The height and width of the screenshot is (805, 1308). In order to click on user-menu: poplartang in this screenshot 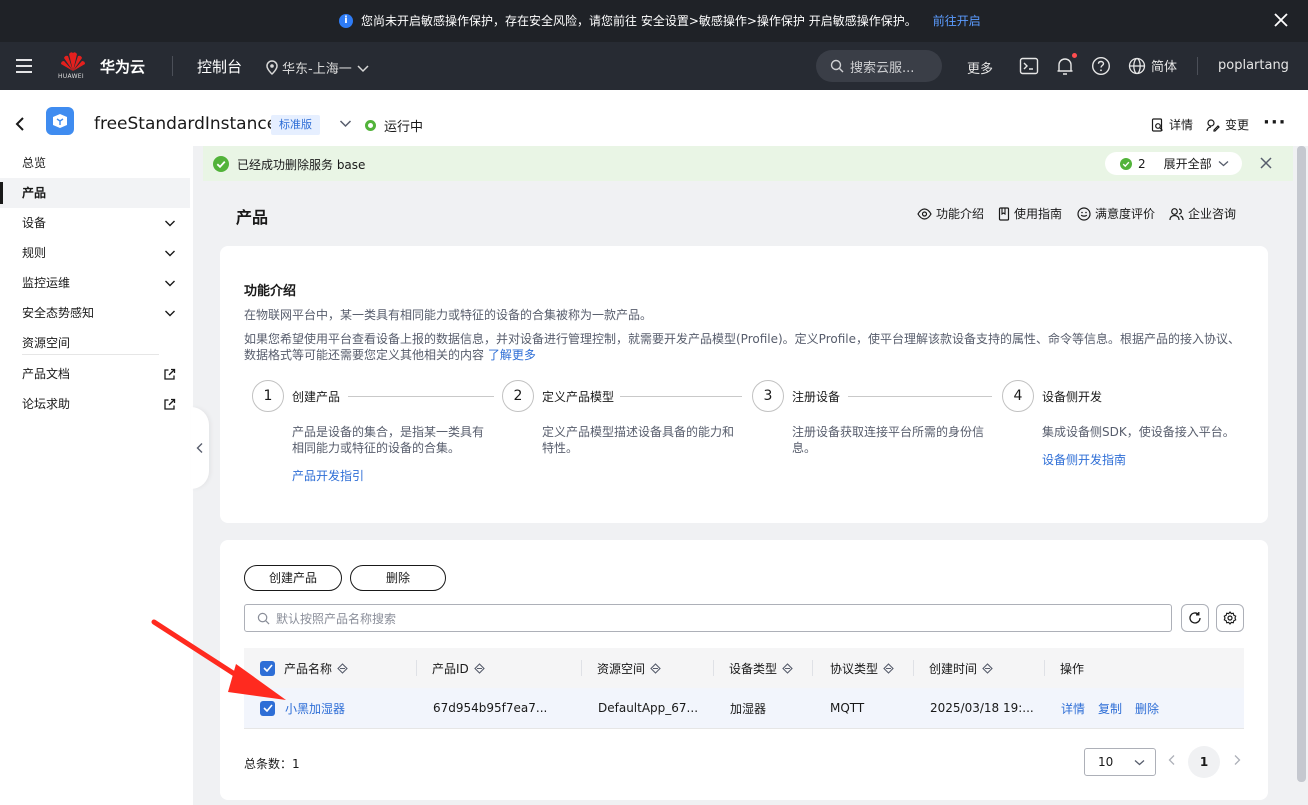, I will do `click(1253, 65)`.